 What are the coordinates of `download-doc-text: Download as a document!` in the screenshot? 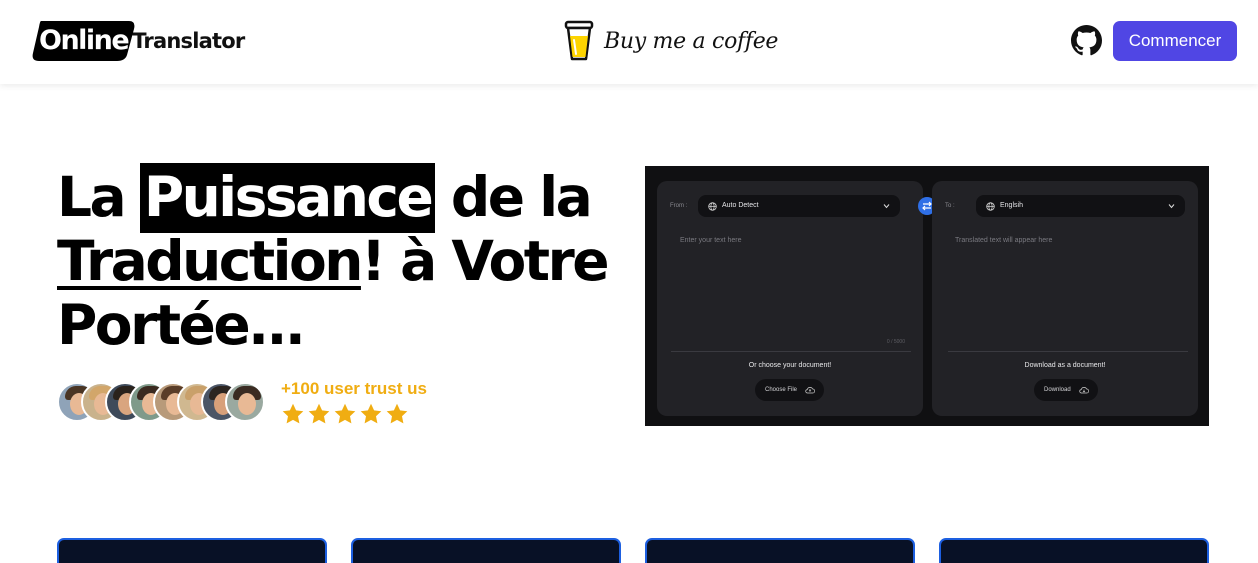 It's located at (1065, 365).